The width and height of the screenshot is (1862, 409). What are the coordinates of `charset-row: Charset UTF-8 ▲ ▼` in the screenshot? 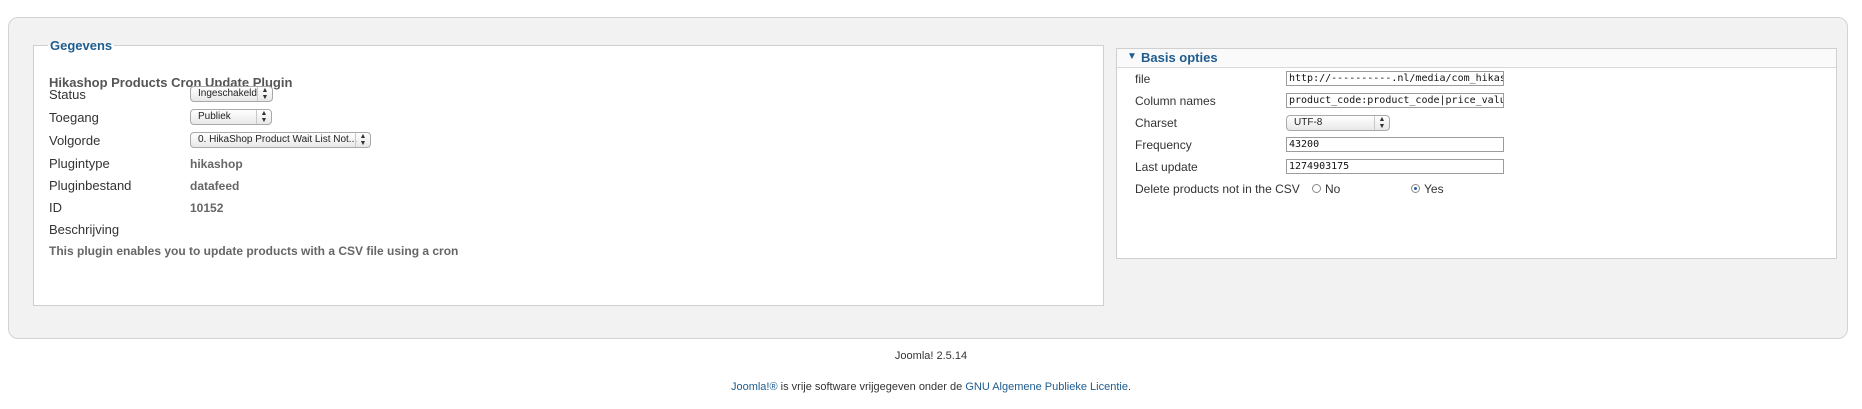 It's located at (1475, 125).